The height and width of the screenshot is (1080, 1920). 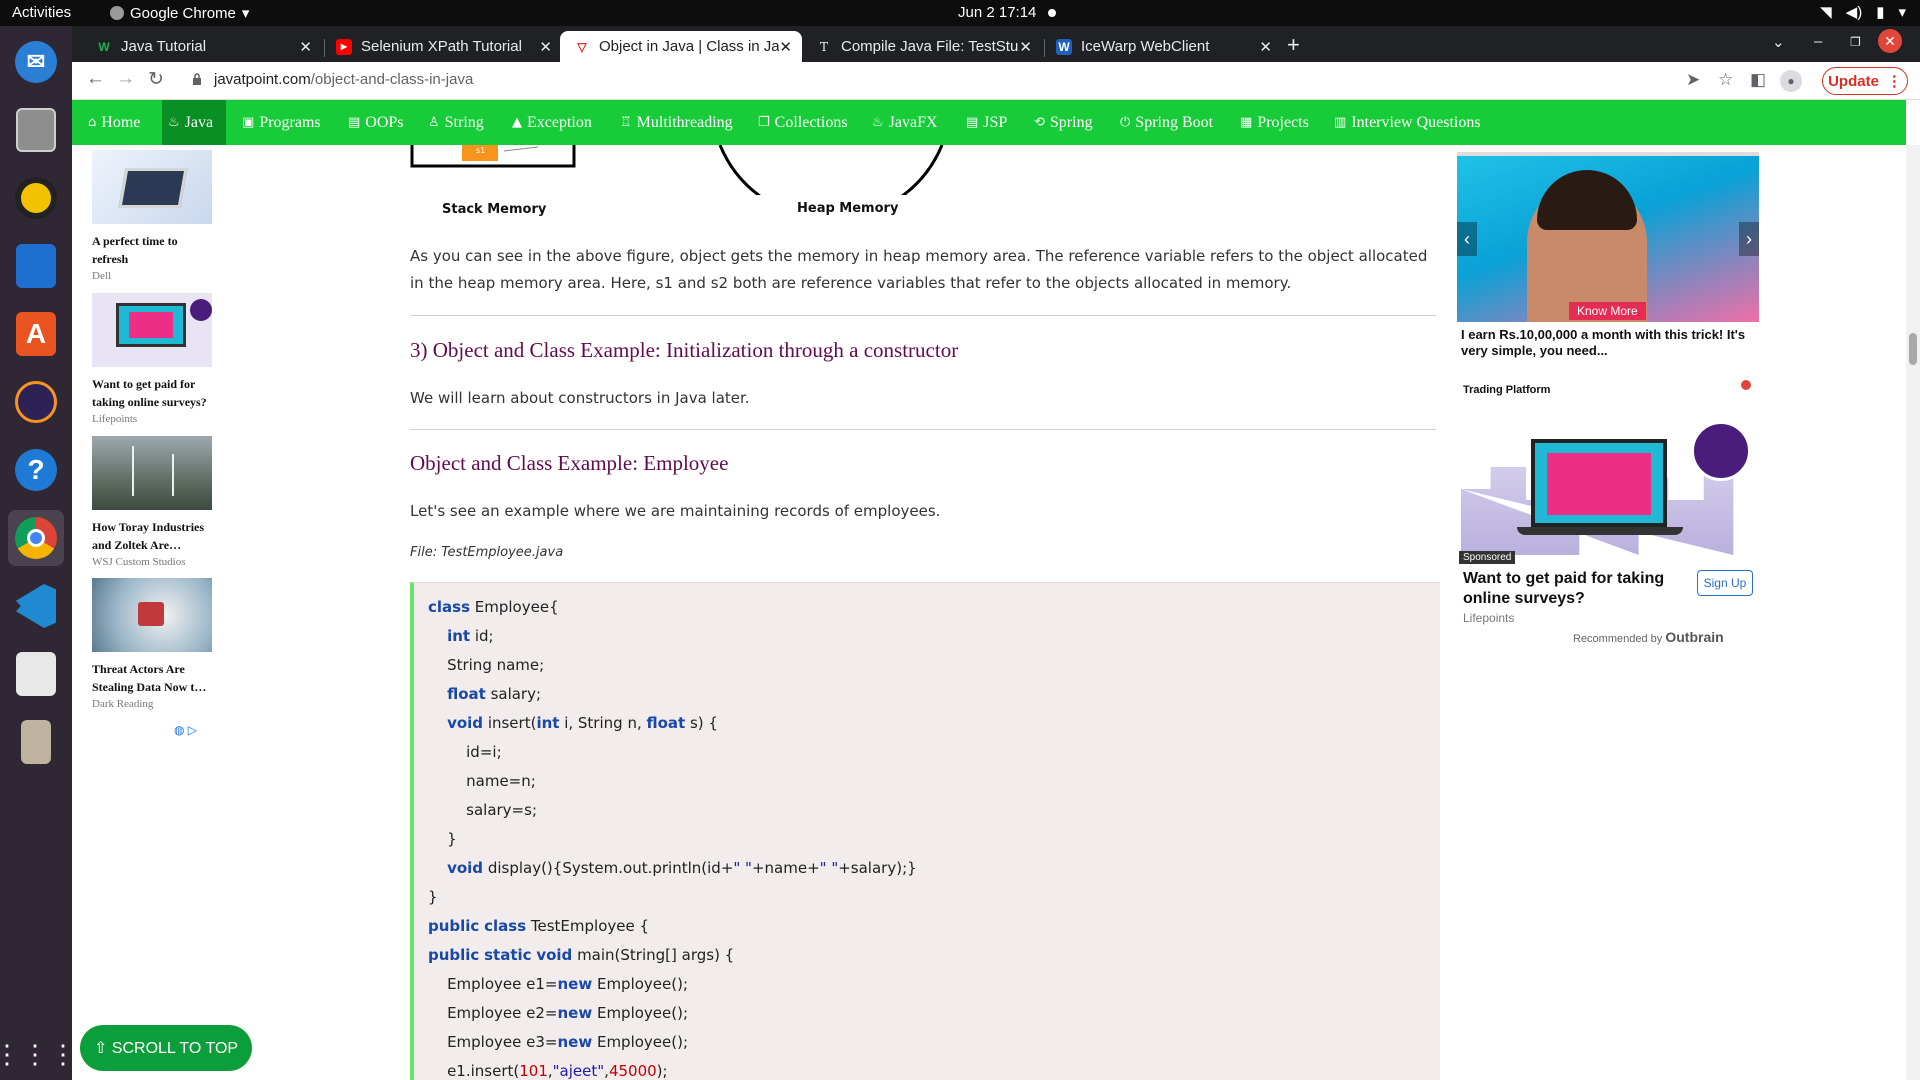 What do you see at coordinates (1855, 42) in the screenshot?
I see `restore-icon: ❐` at bounding box center [1855, 42].